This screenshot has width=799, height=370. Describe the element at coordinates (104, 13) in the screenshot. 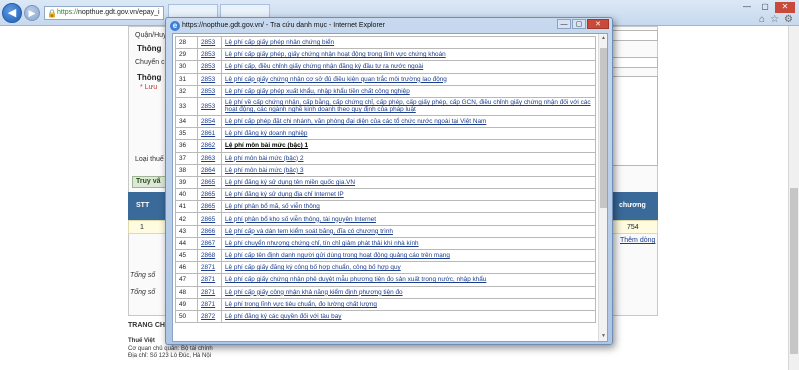

I see `address-bar: 🔒 https://nopthue.gdt.gov.vn/epay_i` at that location.